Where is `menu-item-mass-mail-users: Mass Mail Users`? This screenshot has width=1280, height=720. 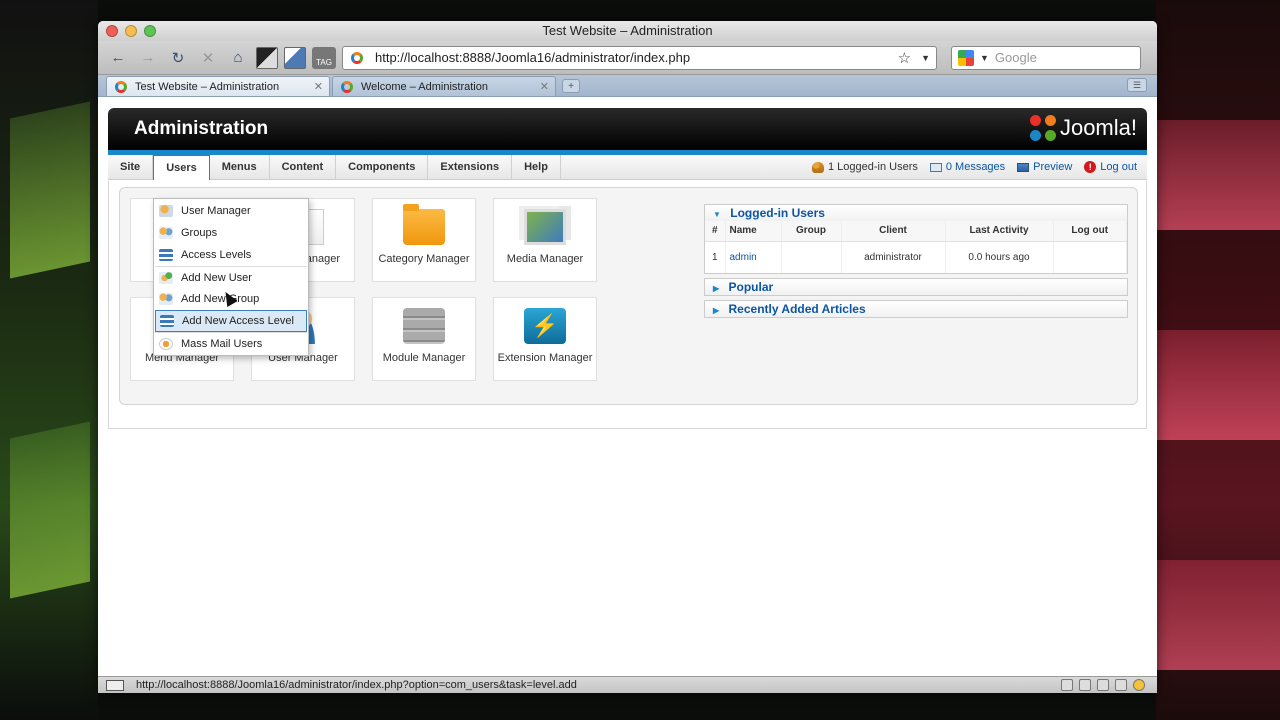 menu-item-mass-mail-users: Mass Mail Users is located at coordinates (231, 343).